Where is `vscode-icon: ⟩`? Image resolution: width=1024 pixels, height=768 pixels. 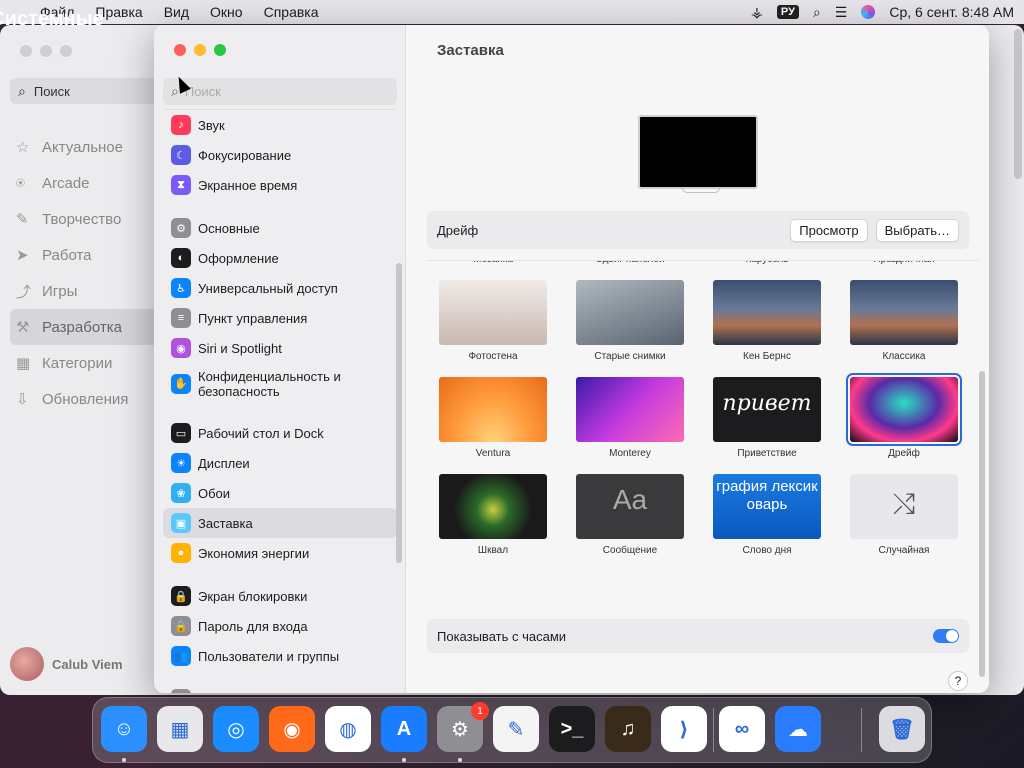
vscode-icon: ⟩ is located at coordinates (684, 729).